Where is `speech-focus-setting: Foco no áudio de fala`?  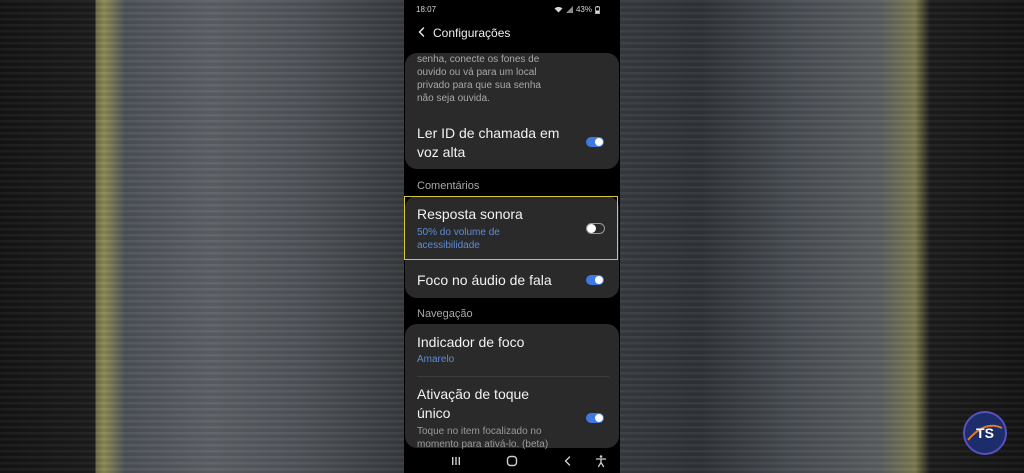
speech-focus-setting: Foco no áudio de fala is located at coordinates (484, 280).